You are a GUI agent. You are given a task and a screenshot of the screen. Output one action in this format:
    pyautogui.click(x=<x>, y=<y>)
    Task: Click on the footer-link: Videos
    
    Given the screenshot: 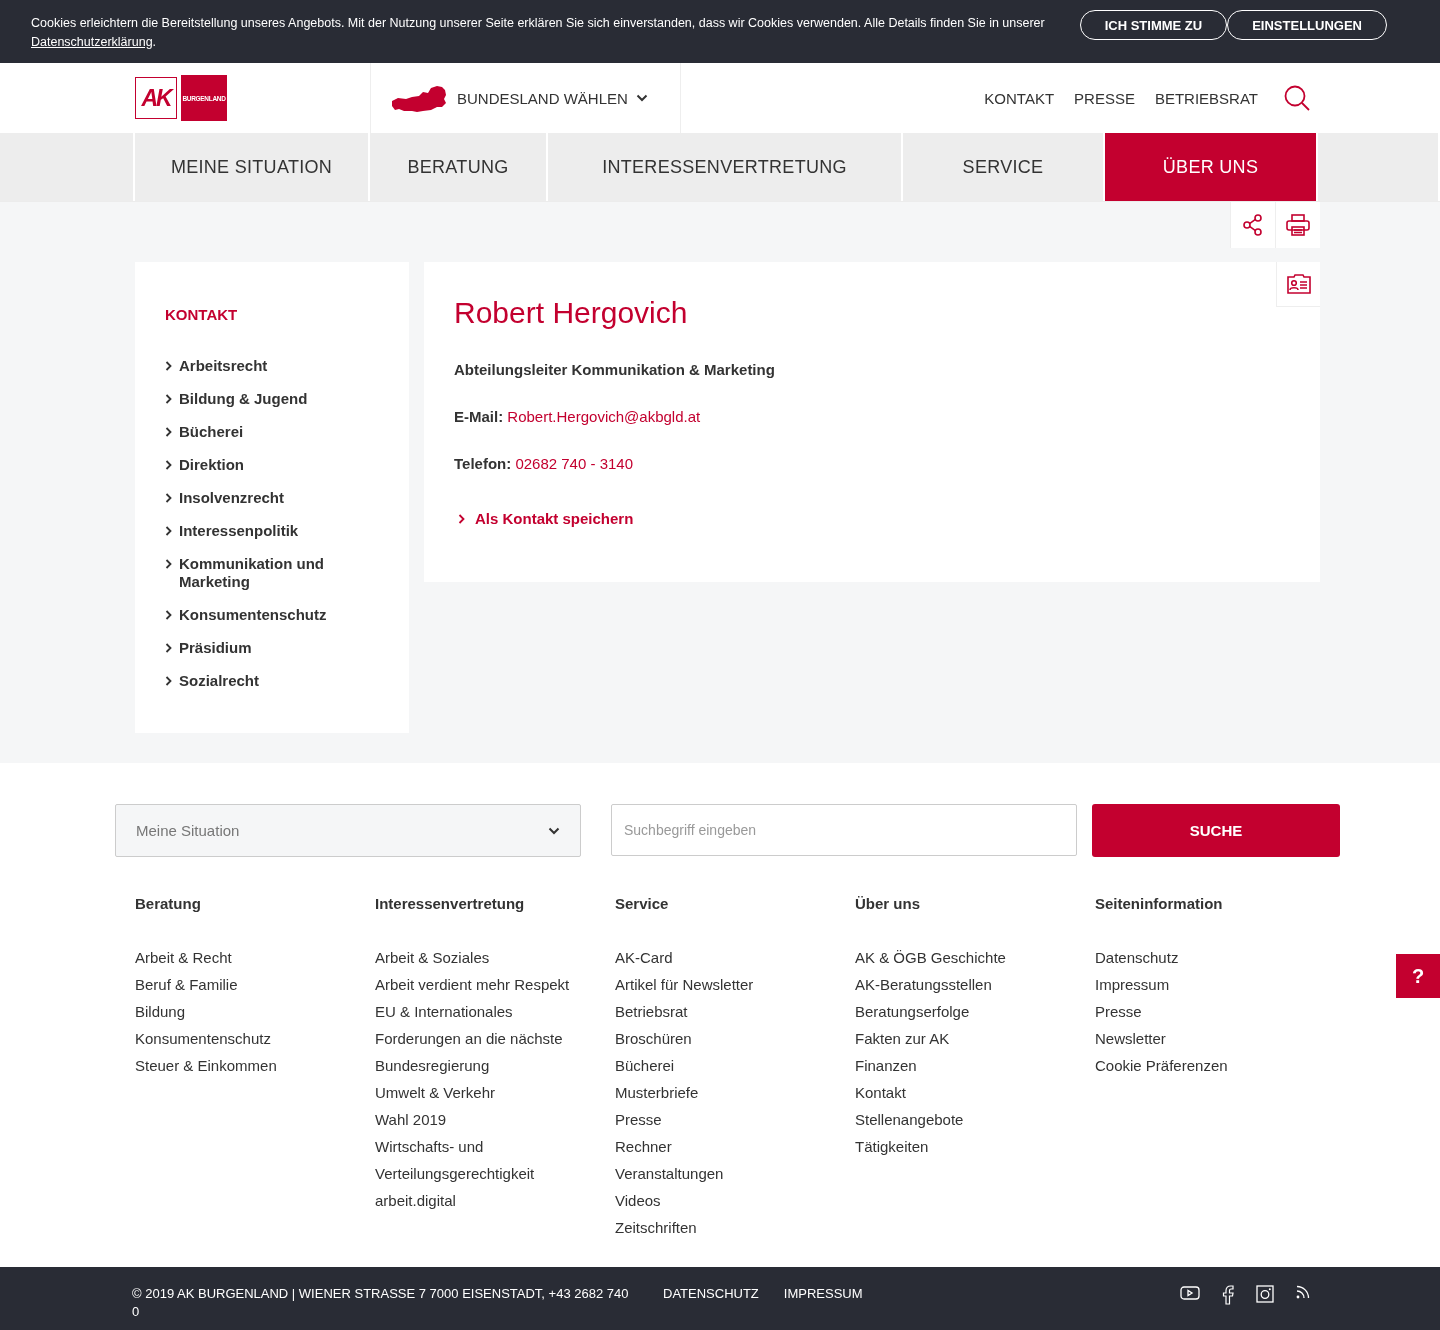 What is the action you would take?
    pyautogui.click(x=721, y=1200)
    